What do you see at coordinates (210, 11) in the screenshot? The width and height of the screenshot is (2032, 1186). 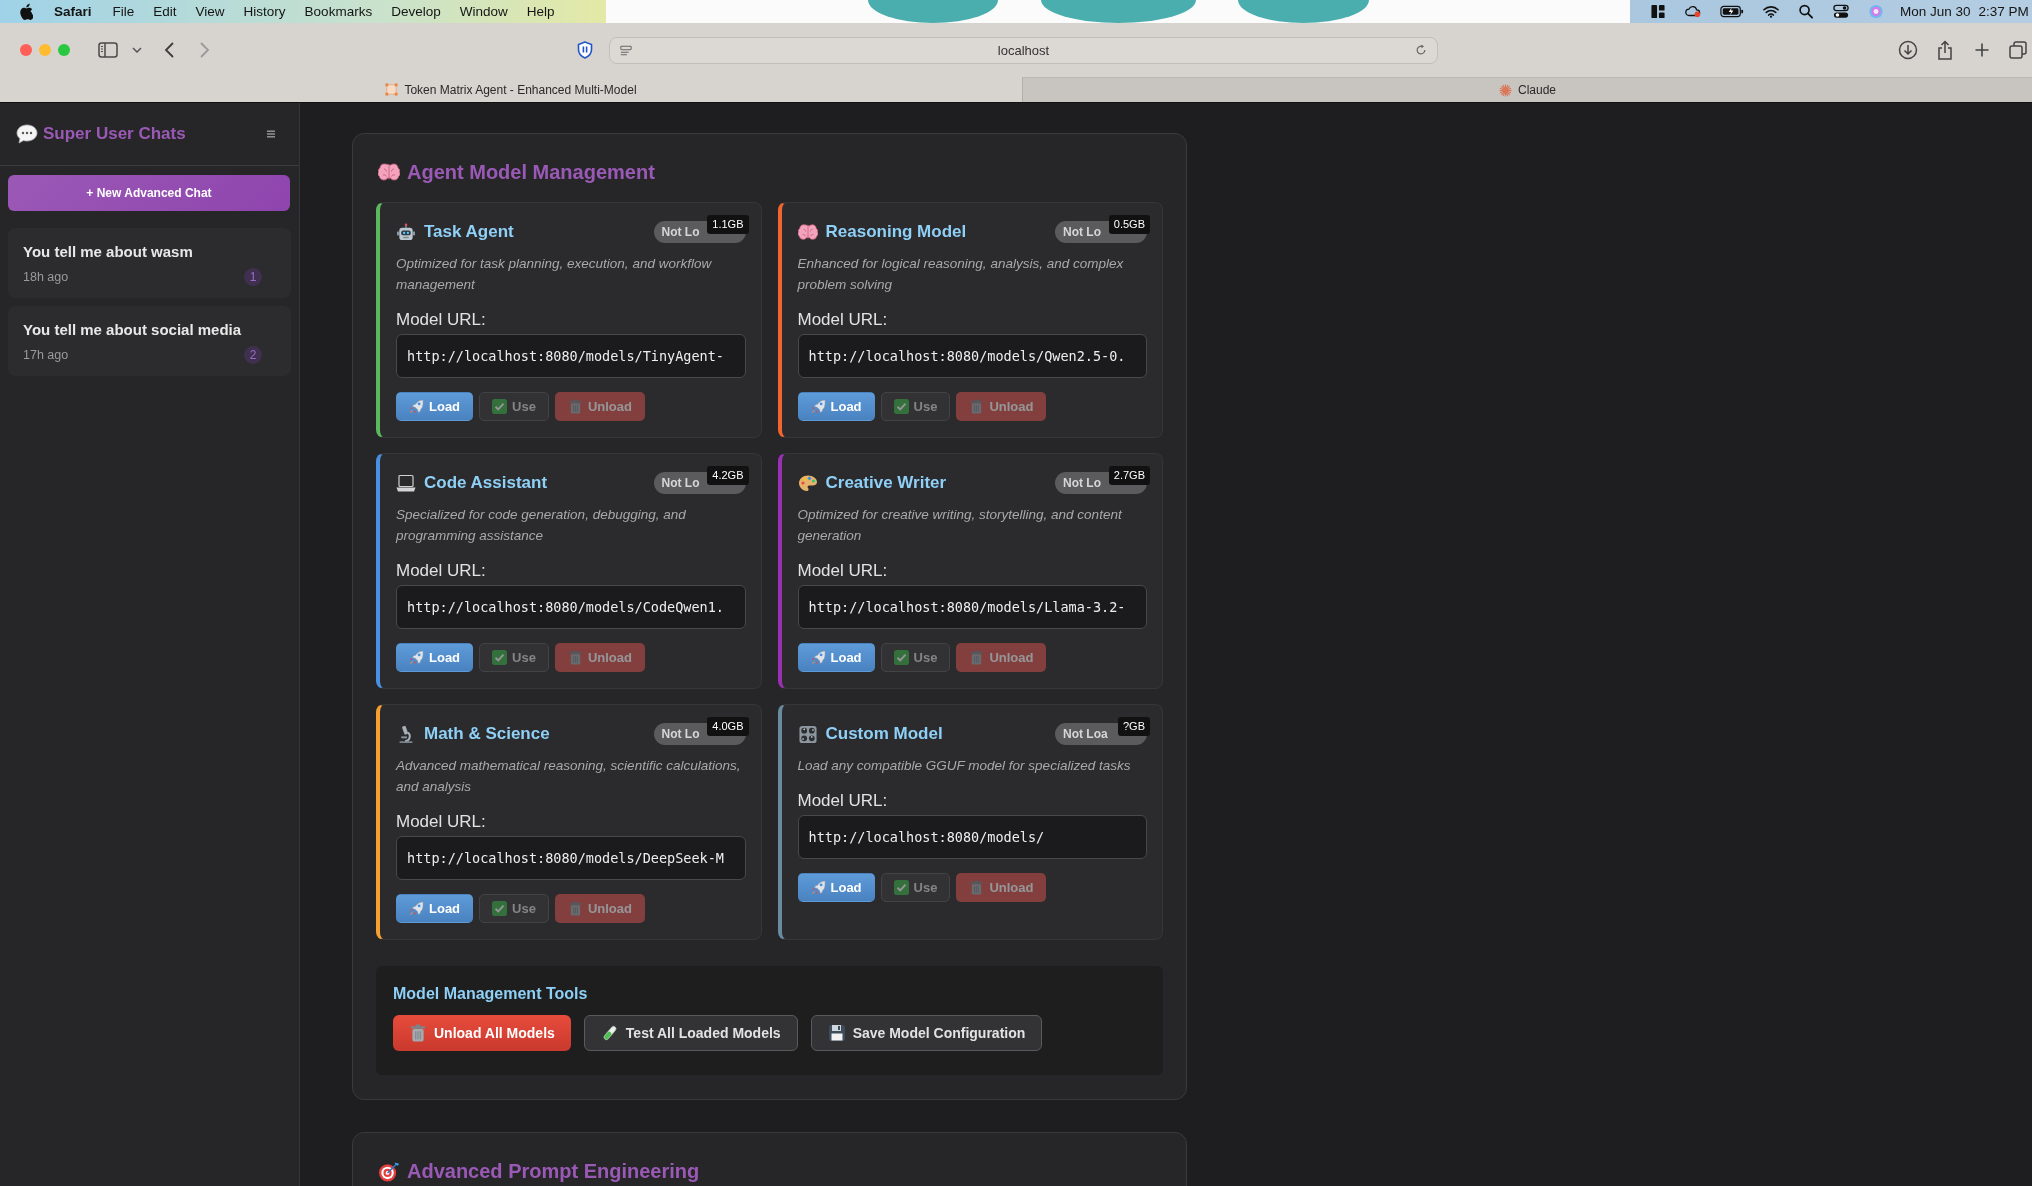 I see `menu-item: View` at bounding box center [210, 11].